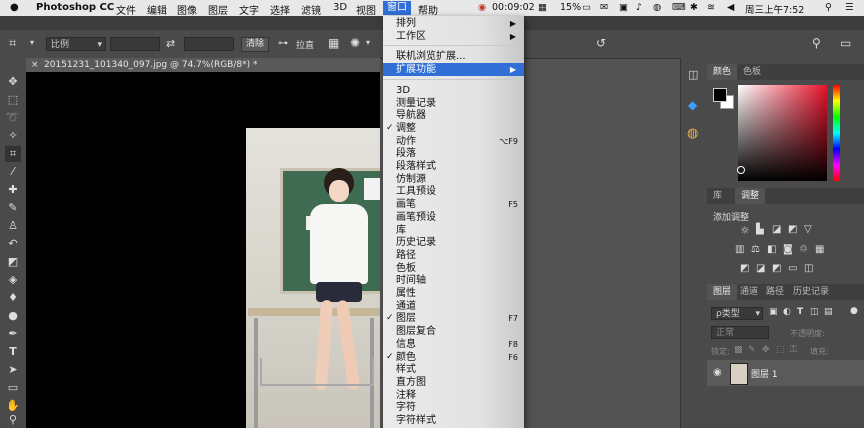 This screenshot has height=428, width=864. Describe the element at coordinates (586, 7) in the screenshot. I see `battery-icon: ▭` at that location.